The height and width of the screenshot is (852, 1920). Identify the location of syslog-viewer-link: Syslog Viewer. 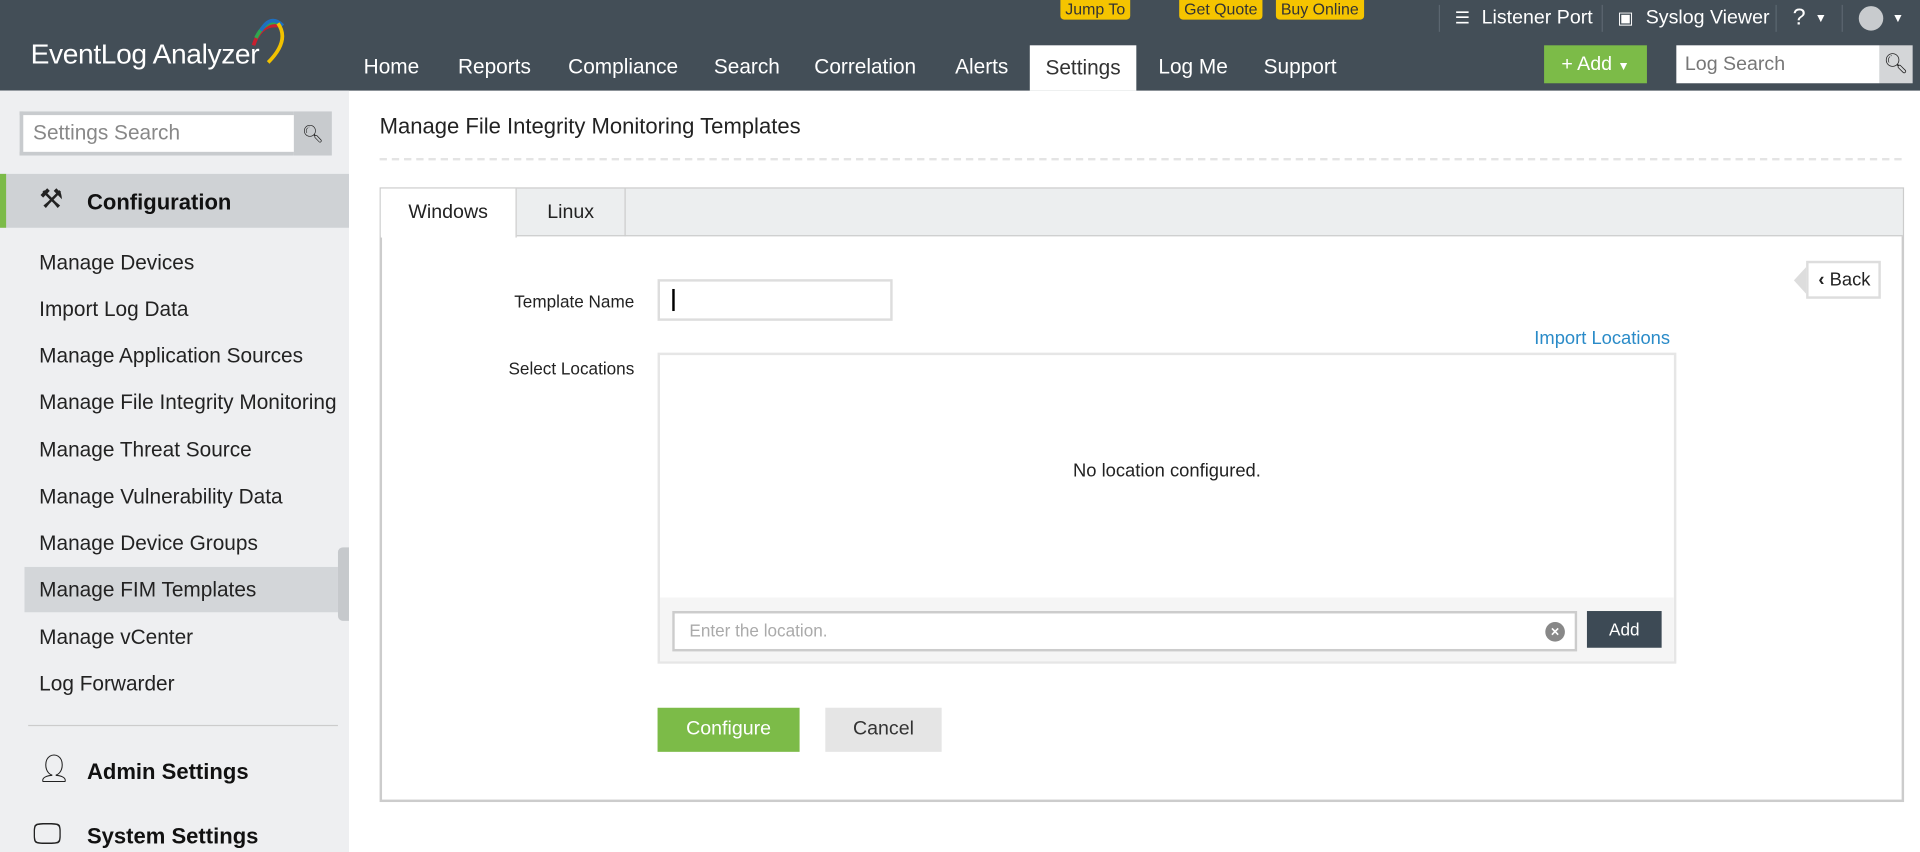
(1708, 18).